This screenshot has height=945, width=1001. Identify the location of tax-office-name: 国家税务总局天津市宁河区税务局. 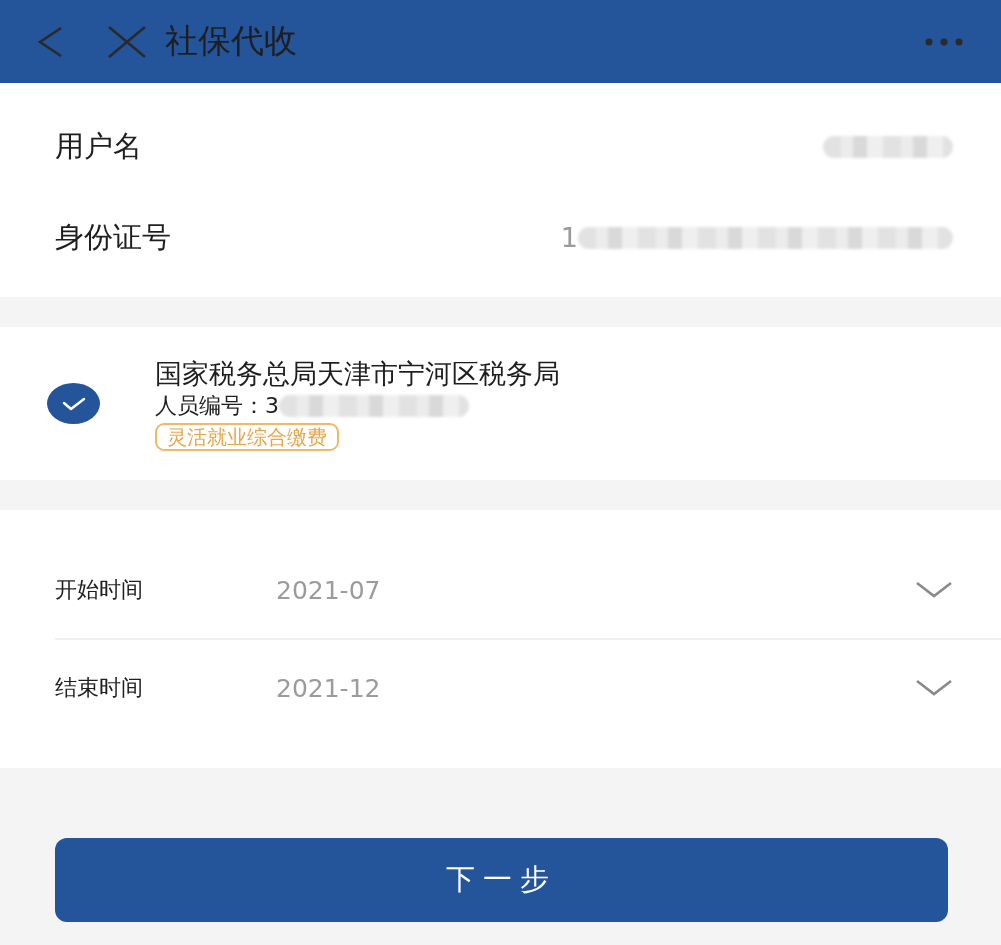
(357, 373).